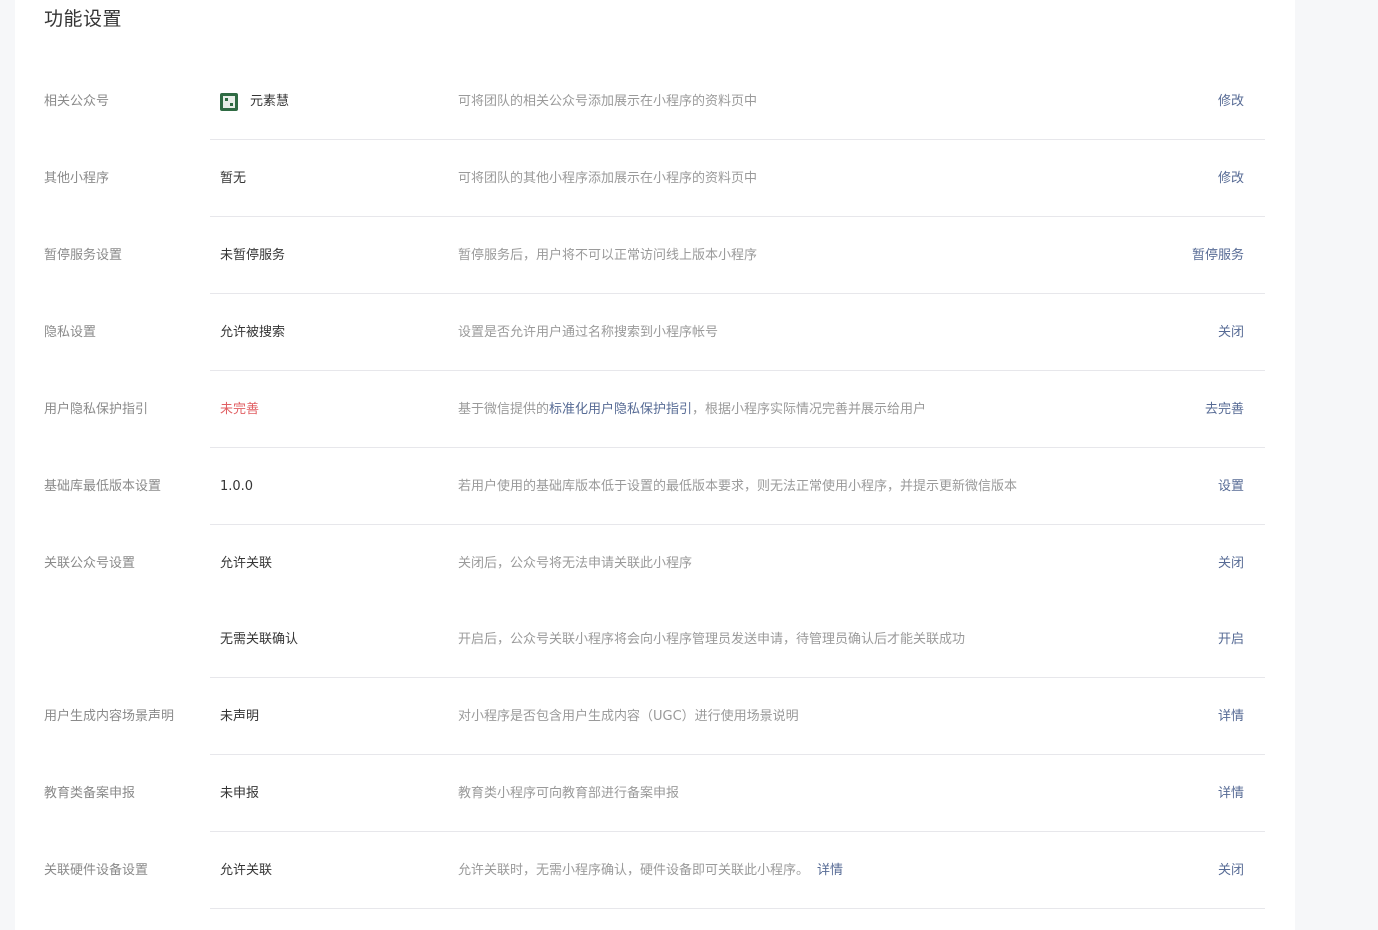 This screenshot has height=930, width=1378. Describe the element at coordinates (96, 409) in the screenshot. I see `row-label: 用户隐私保护指引` at that location.